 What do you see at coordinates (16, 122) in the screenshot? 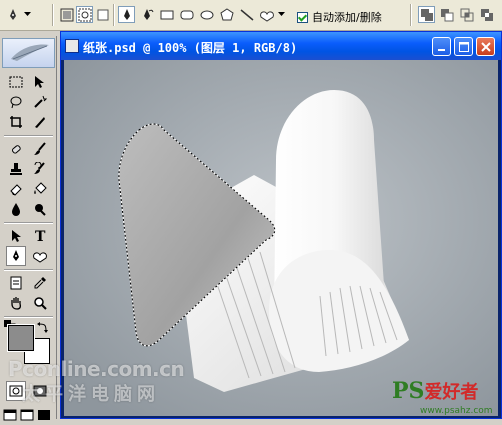
I see `crop-tool-icon` at bounding box center [16, 122].